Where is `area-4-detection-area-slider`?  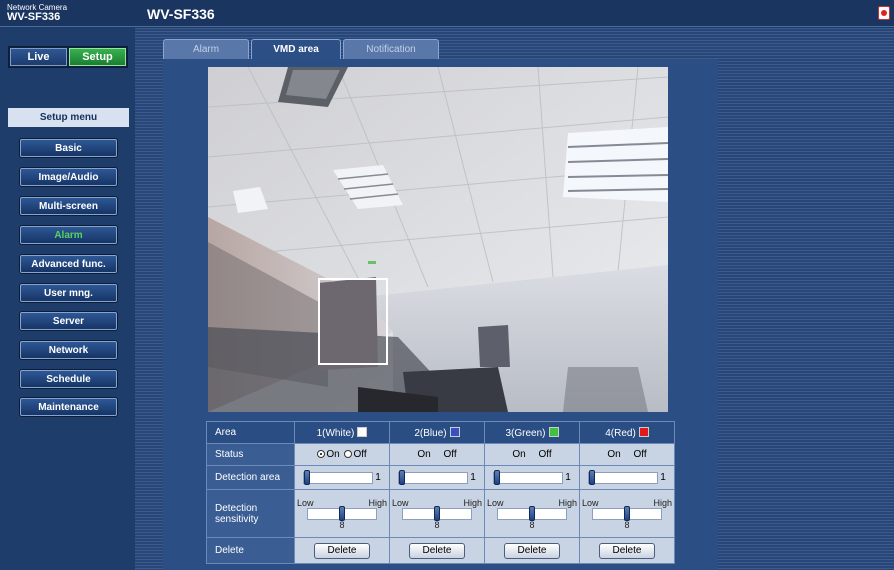
area-4-detection-area-slider is located at coordinates (623, 477).